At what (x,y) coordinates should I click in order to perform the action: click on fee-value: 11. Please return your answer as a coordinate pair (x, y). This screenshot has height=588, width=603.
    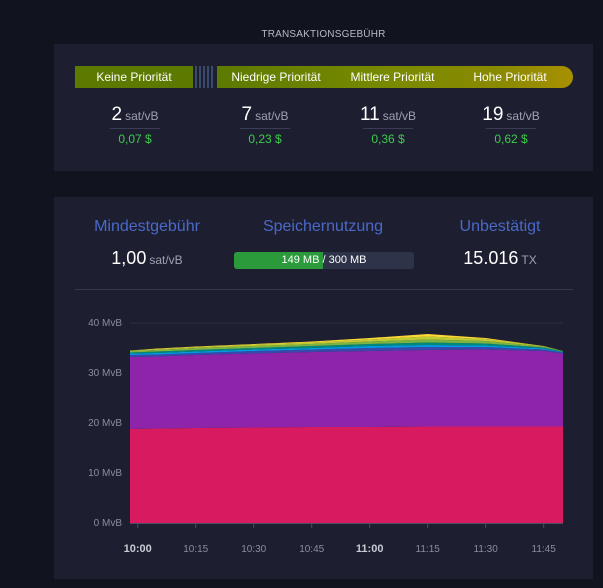
    Looking at the image, I should click on (369, 114).